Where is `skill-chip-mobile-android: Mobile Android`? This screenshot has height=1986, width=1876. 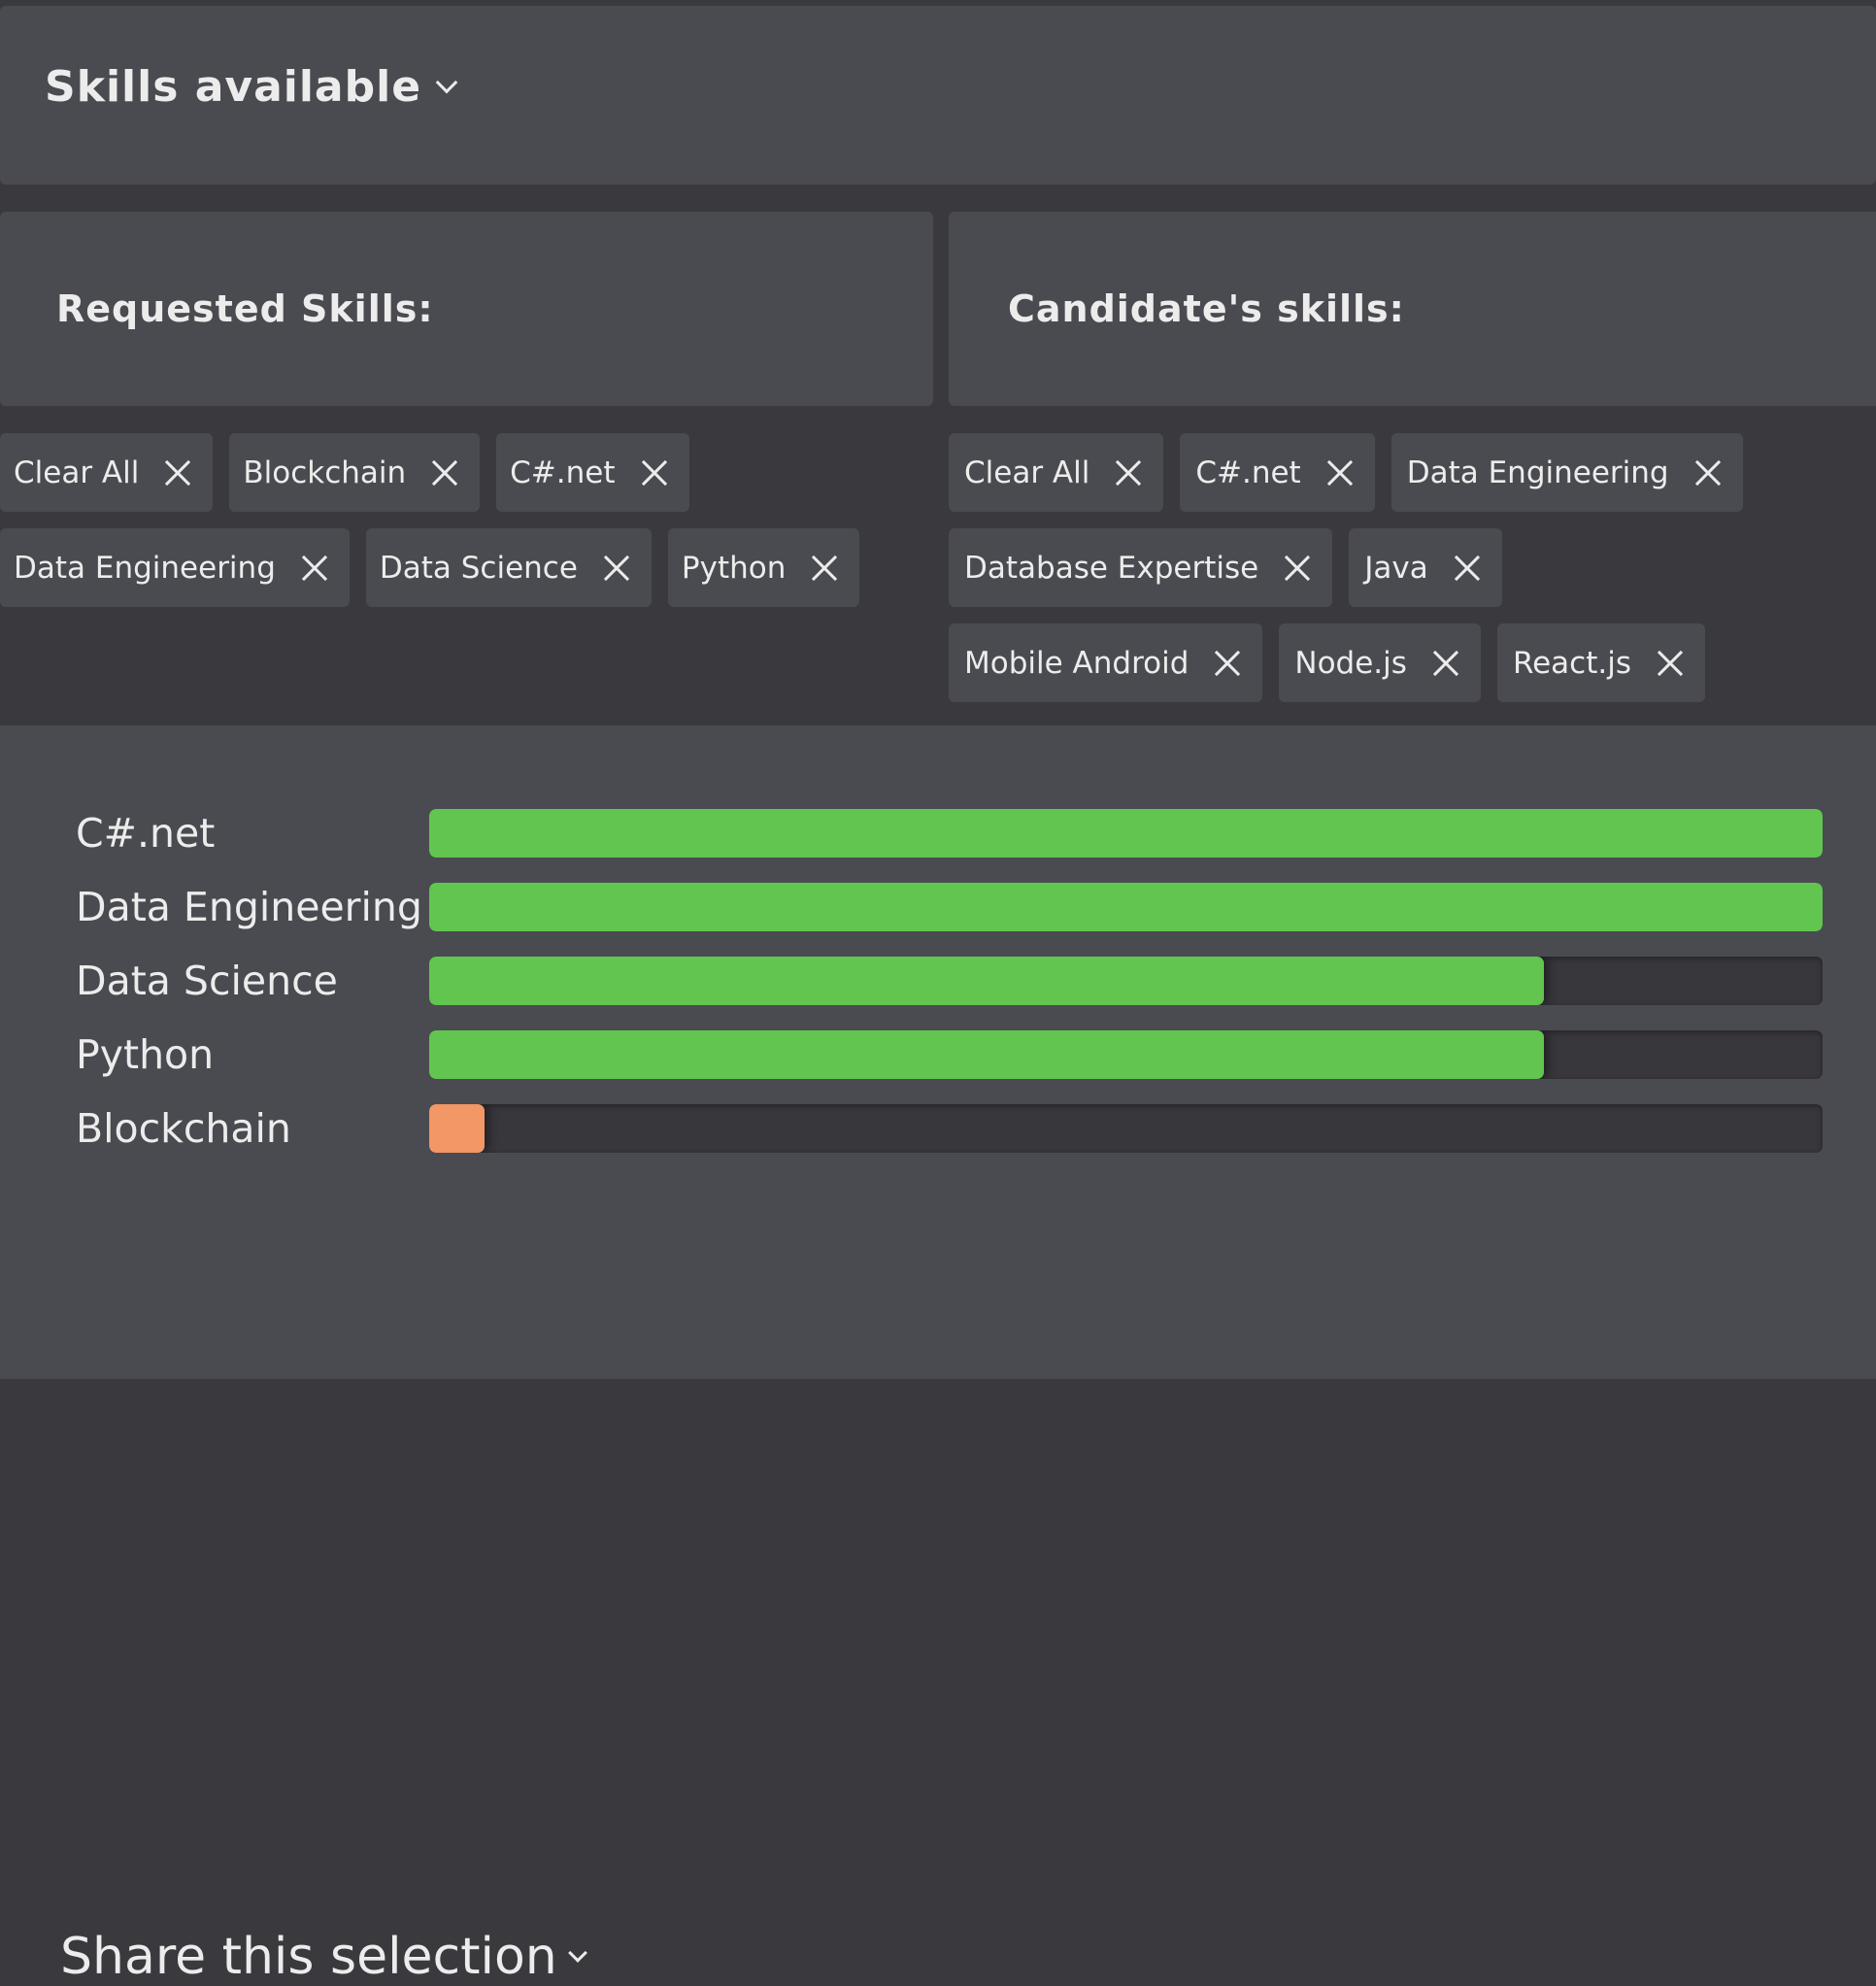
skill-chip-mobile-android: Mobile Android is located at coordinates (1106, 662).